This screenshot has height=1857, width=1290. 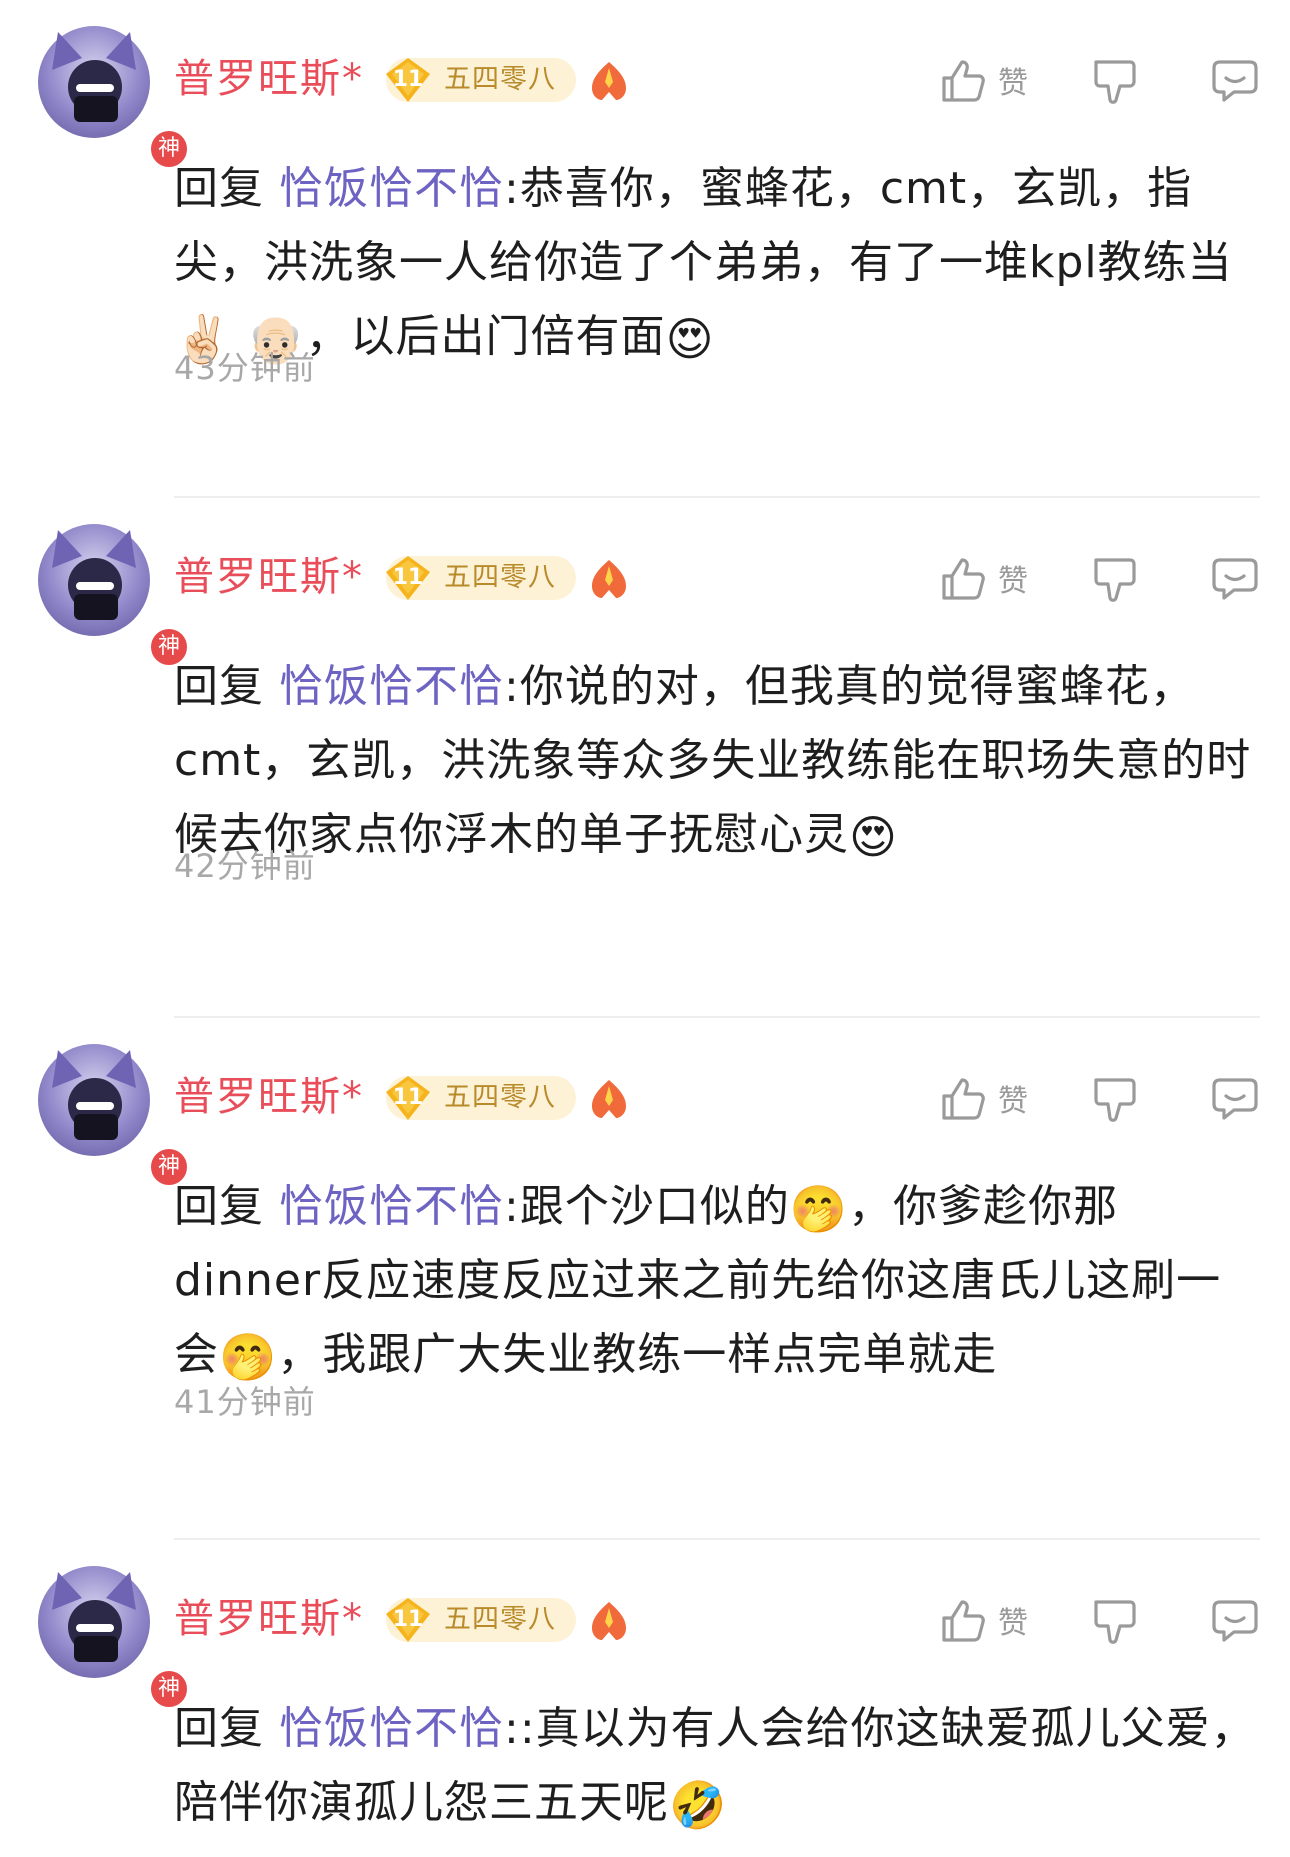 What do you see at coordinates (647, 1206) in the screenshot?
I see `comment-text: :跟个沙口似的` at bounding box center [647, 1206].